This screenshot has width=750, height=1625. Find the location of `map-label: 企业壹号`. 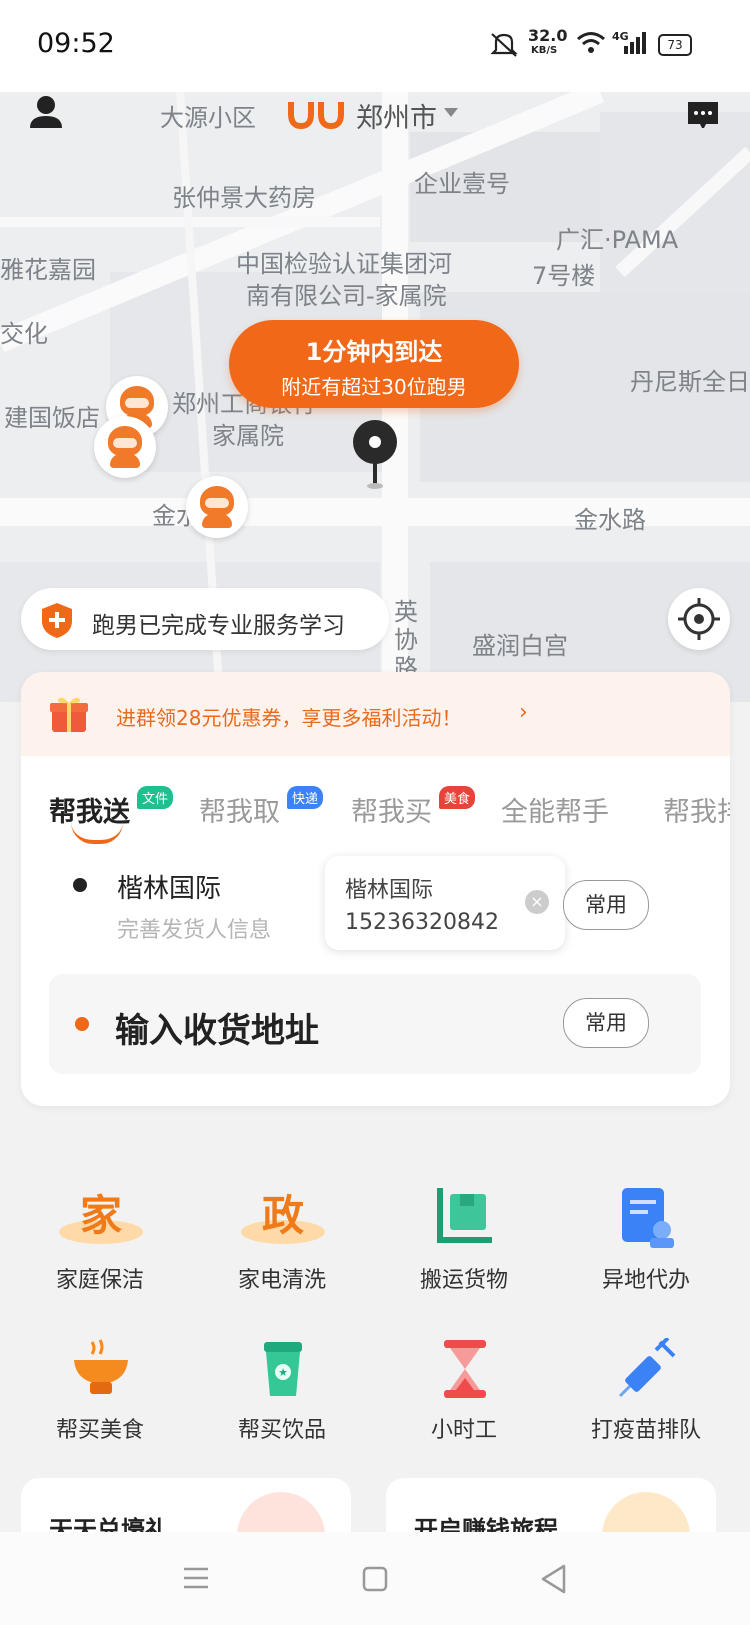

map-label: 企业壹号 is located at coordinates (462, 184).